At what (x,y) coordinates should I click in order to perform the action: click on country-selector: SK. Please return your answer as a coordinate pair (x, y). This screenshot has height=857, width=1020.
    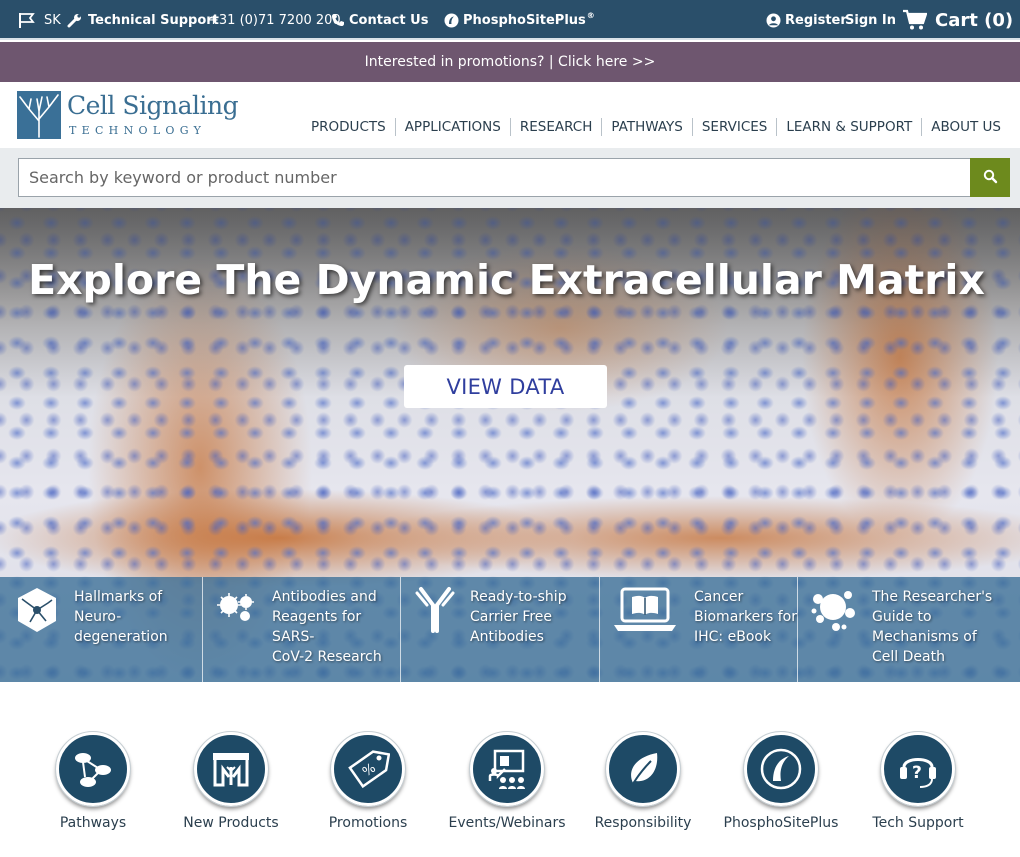
    Looking at the image, I should click on (39, 20).